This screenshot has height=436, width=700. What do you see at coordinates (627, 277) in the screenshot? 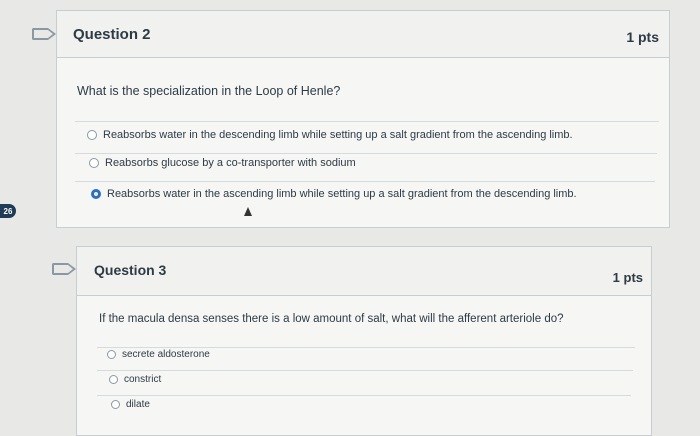
I see `question-3-points: 1 pts` at bounding box center [627, 277].